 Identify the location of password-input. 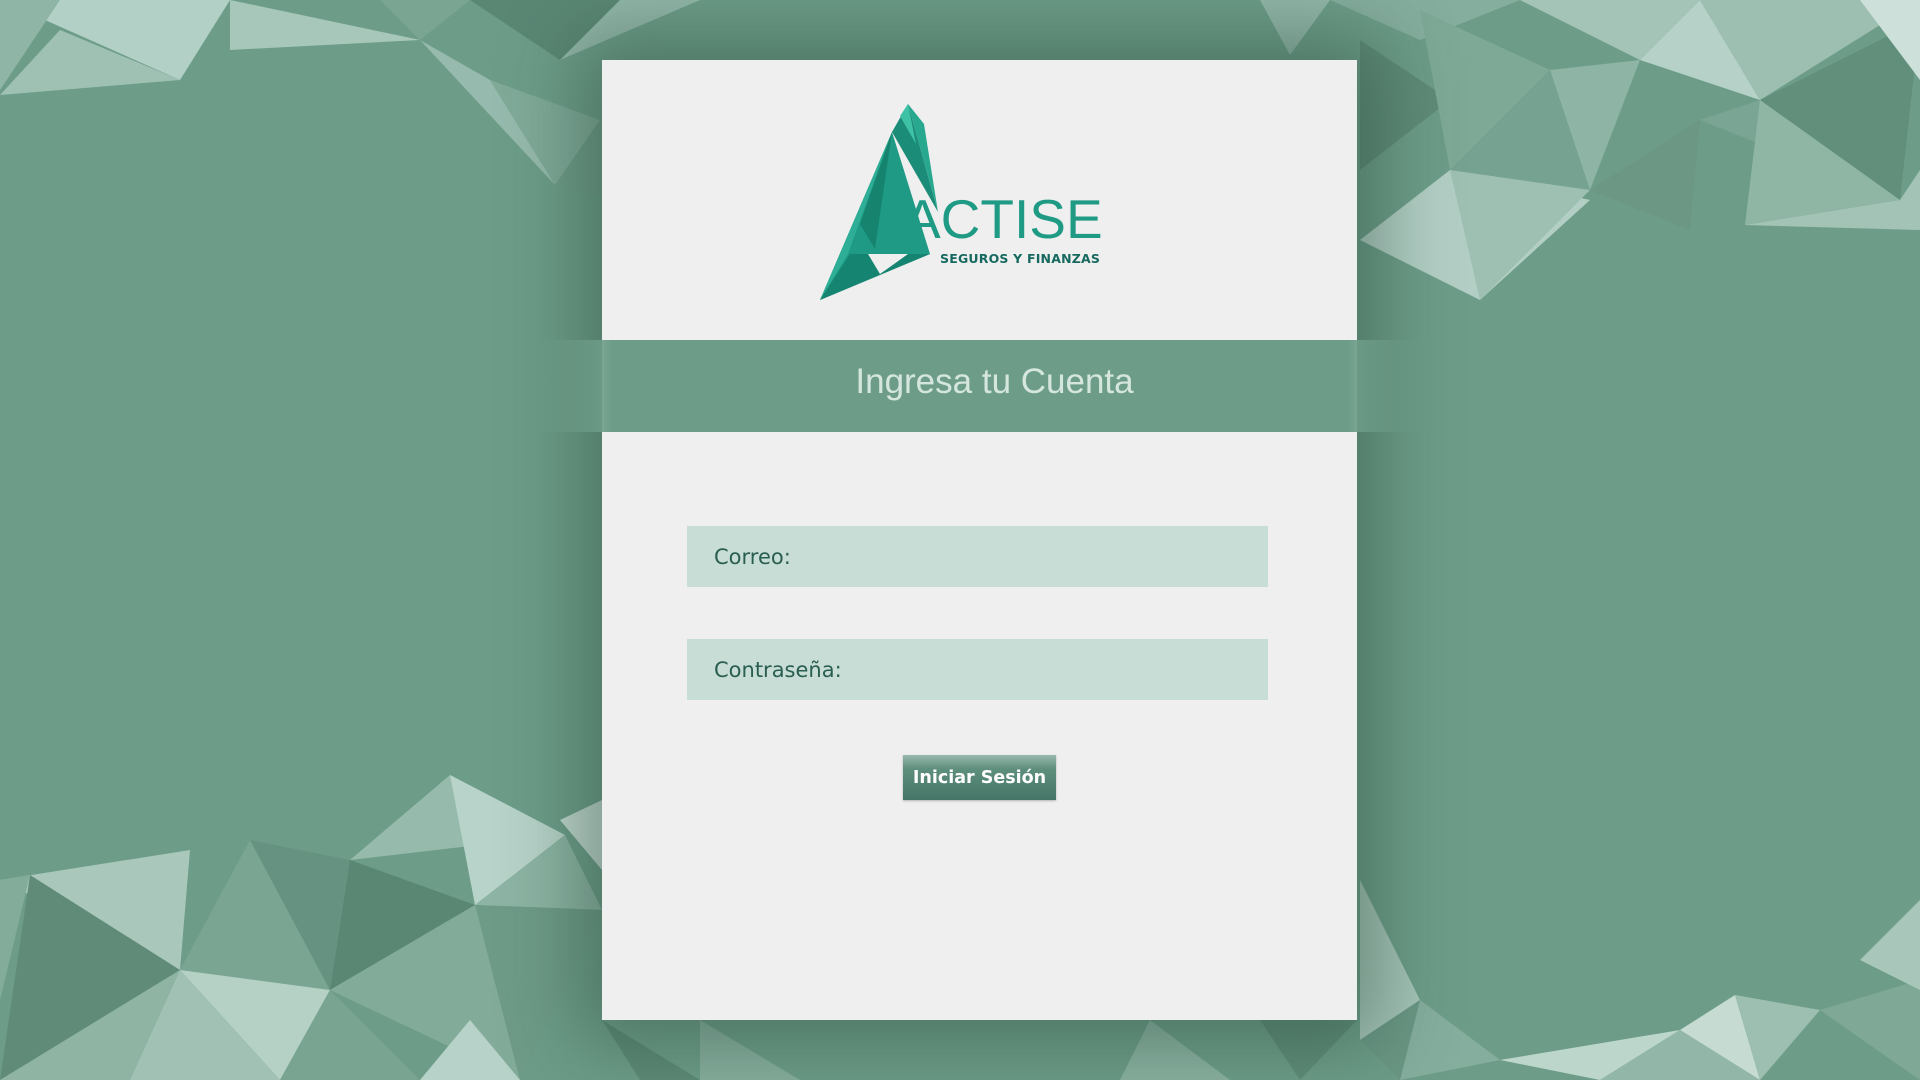
(1054, 669).